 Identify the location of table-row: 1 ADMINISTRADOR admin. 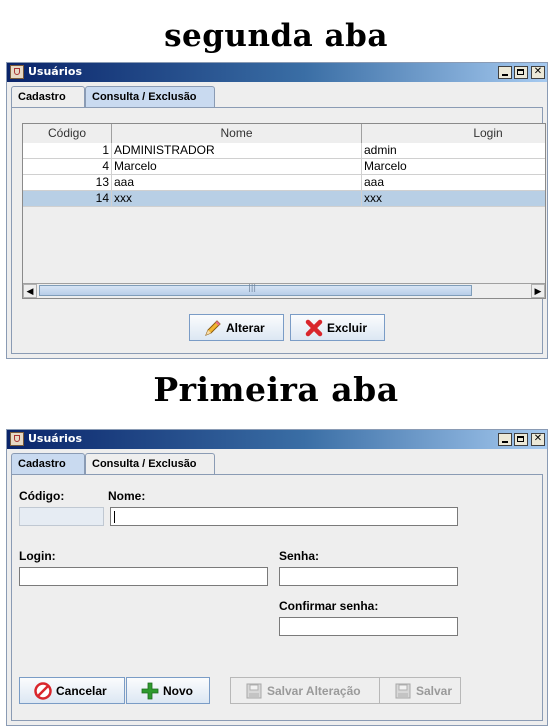
(284, 151).